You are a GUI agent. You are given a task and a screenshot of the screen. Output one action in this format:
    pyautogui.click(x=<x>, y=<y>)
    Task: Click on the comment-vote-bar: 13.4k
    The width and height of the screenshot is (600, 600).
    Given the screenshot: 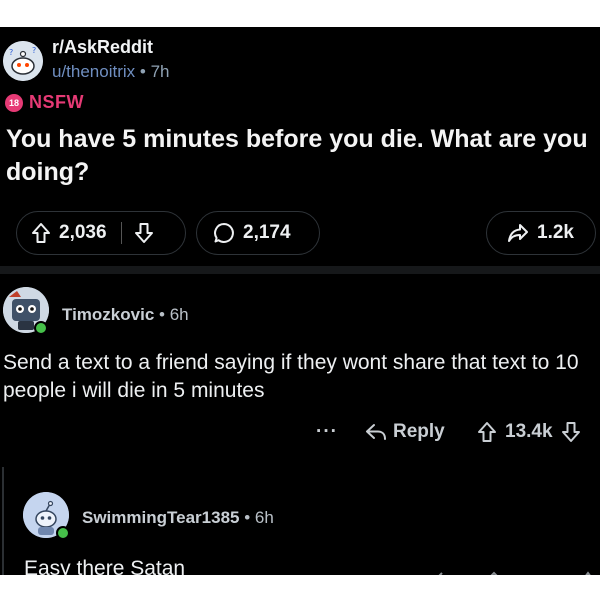 What is the action you would take?
    pyautogui.click(x=529, y=432)
    